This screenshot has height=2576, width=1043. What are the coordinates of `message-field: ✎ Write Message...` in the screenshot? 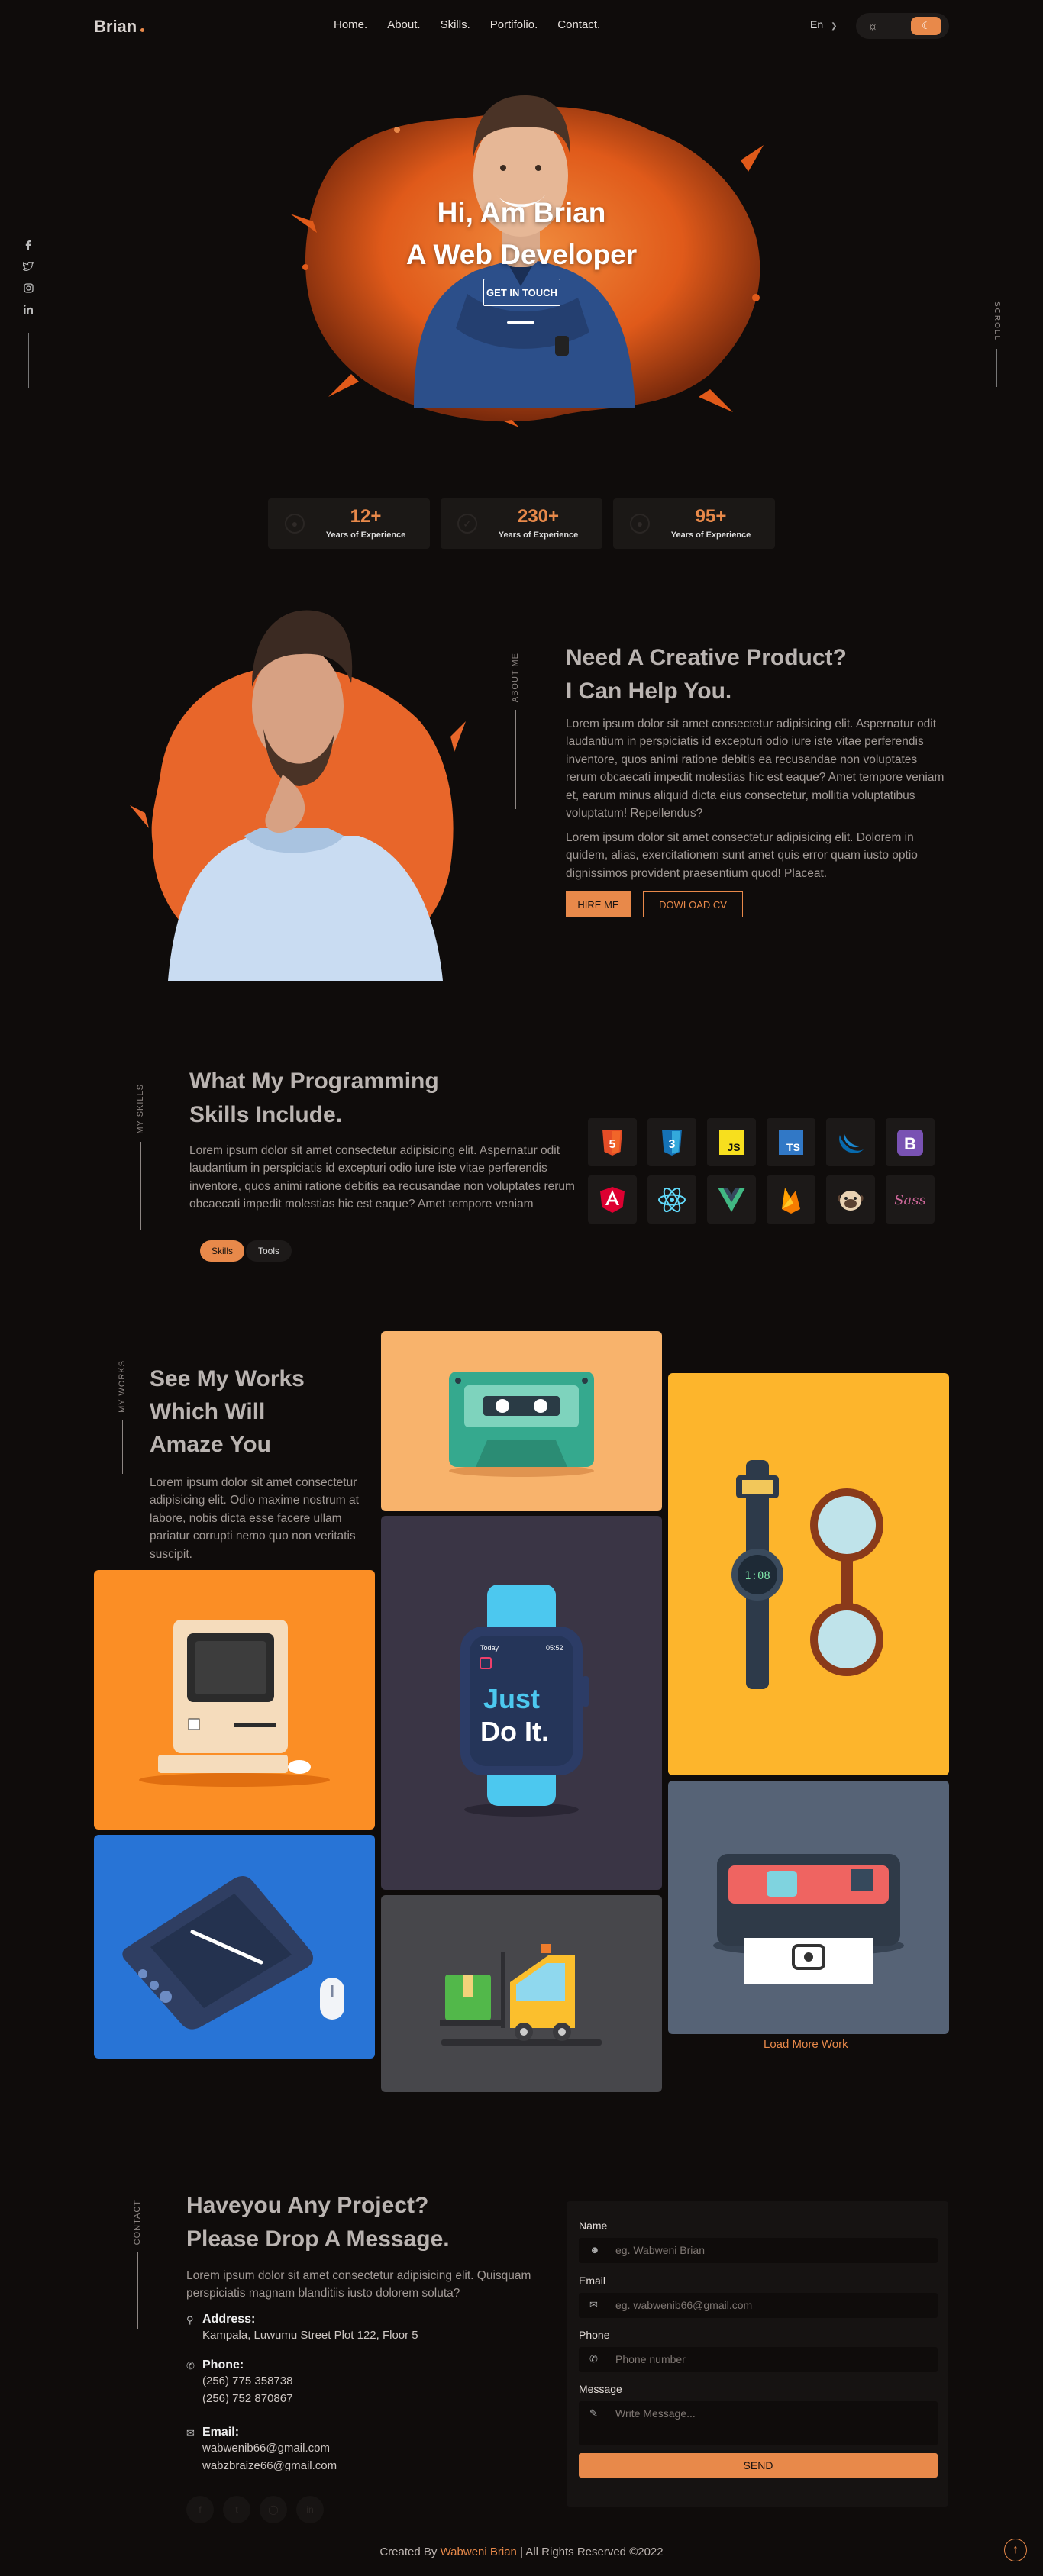 It's located at (758, 2423).